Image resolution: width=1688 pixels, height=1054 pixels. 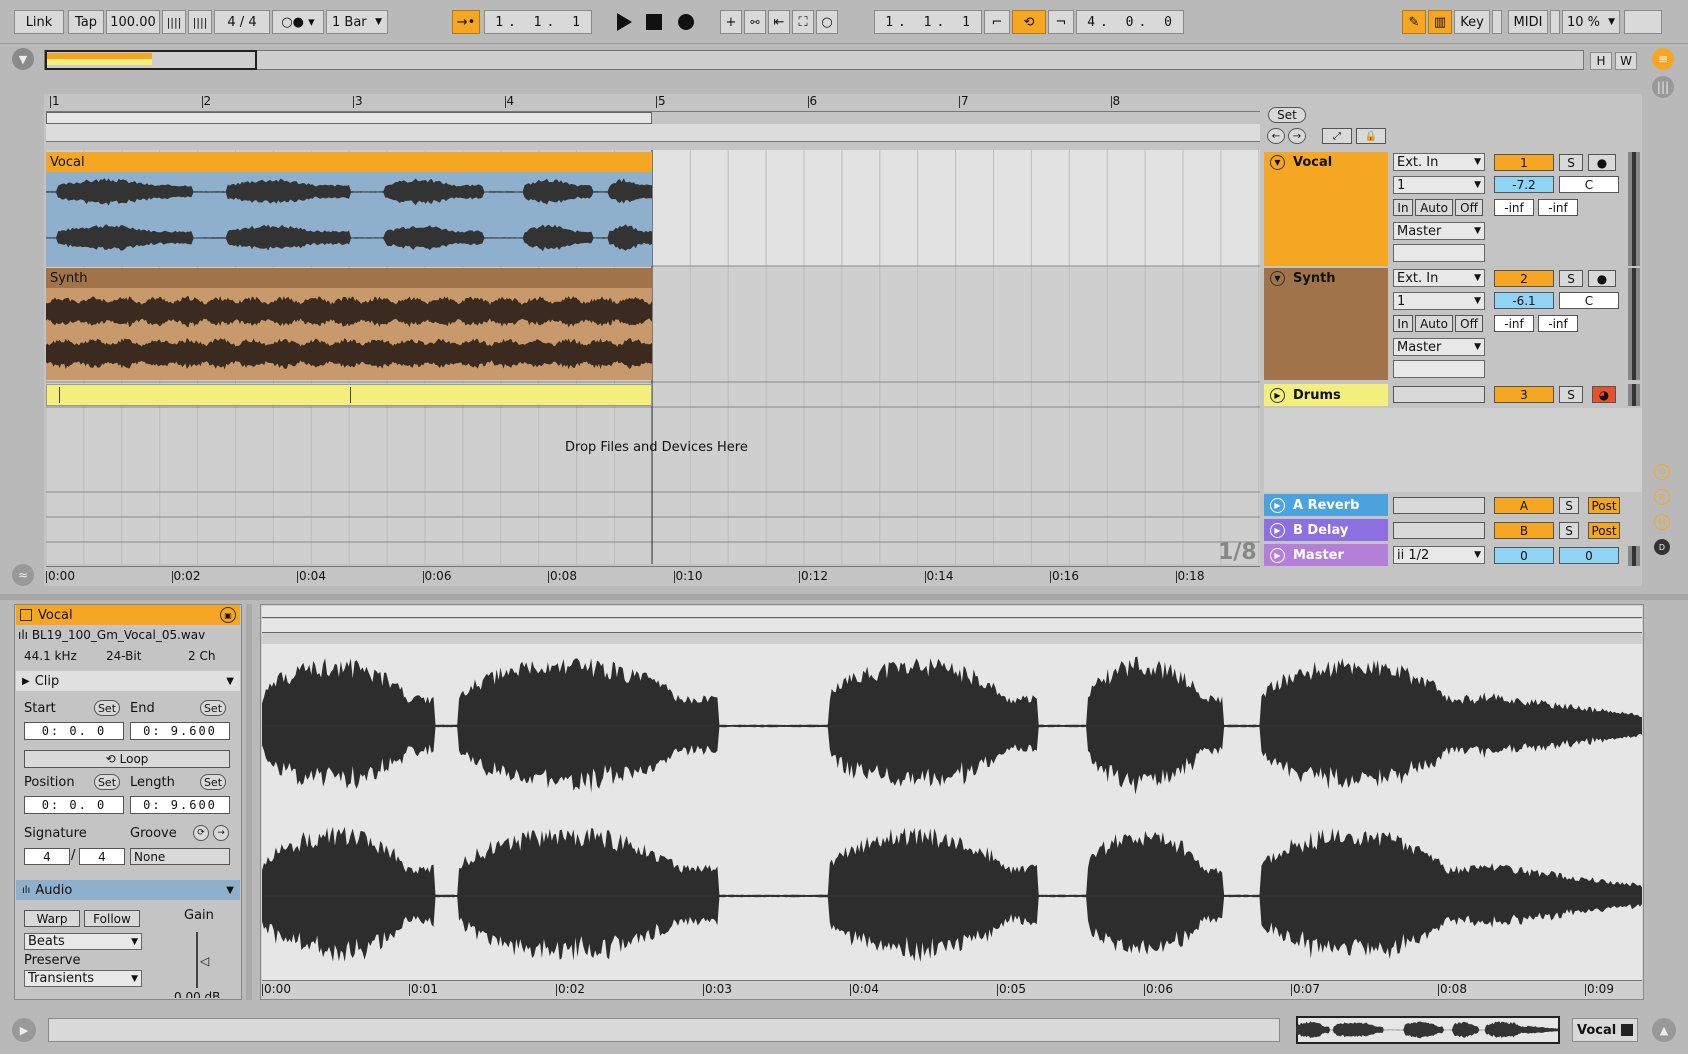 What do you see at coordinates (349, 334) in the screenshot?
I see `synth-clip-waveform` at bounding box center [349, 334].